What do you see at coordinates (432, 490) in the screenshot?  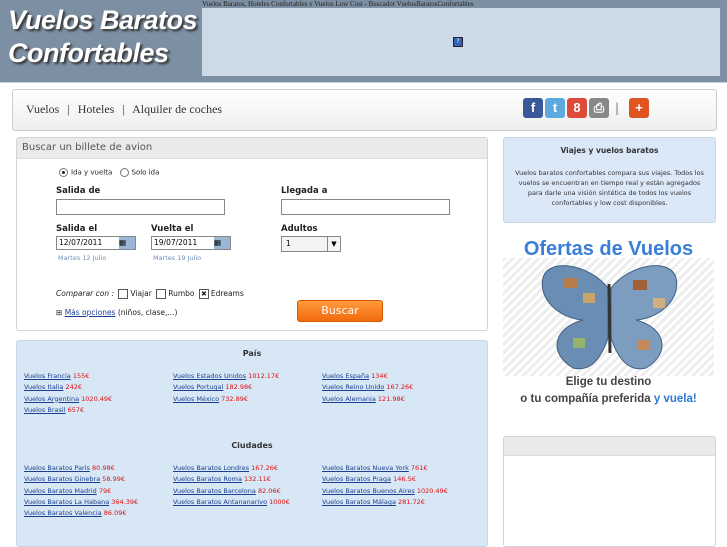 I see `price-label: 1020.49€` at bounding box center [432, 490].